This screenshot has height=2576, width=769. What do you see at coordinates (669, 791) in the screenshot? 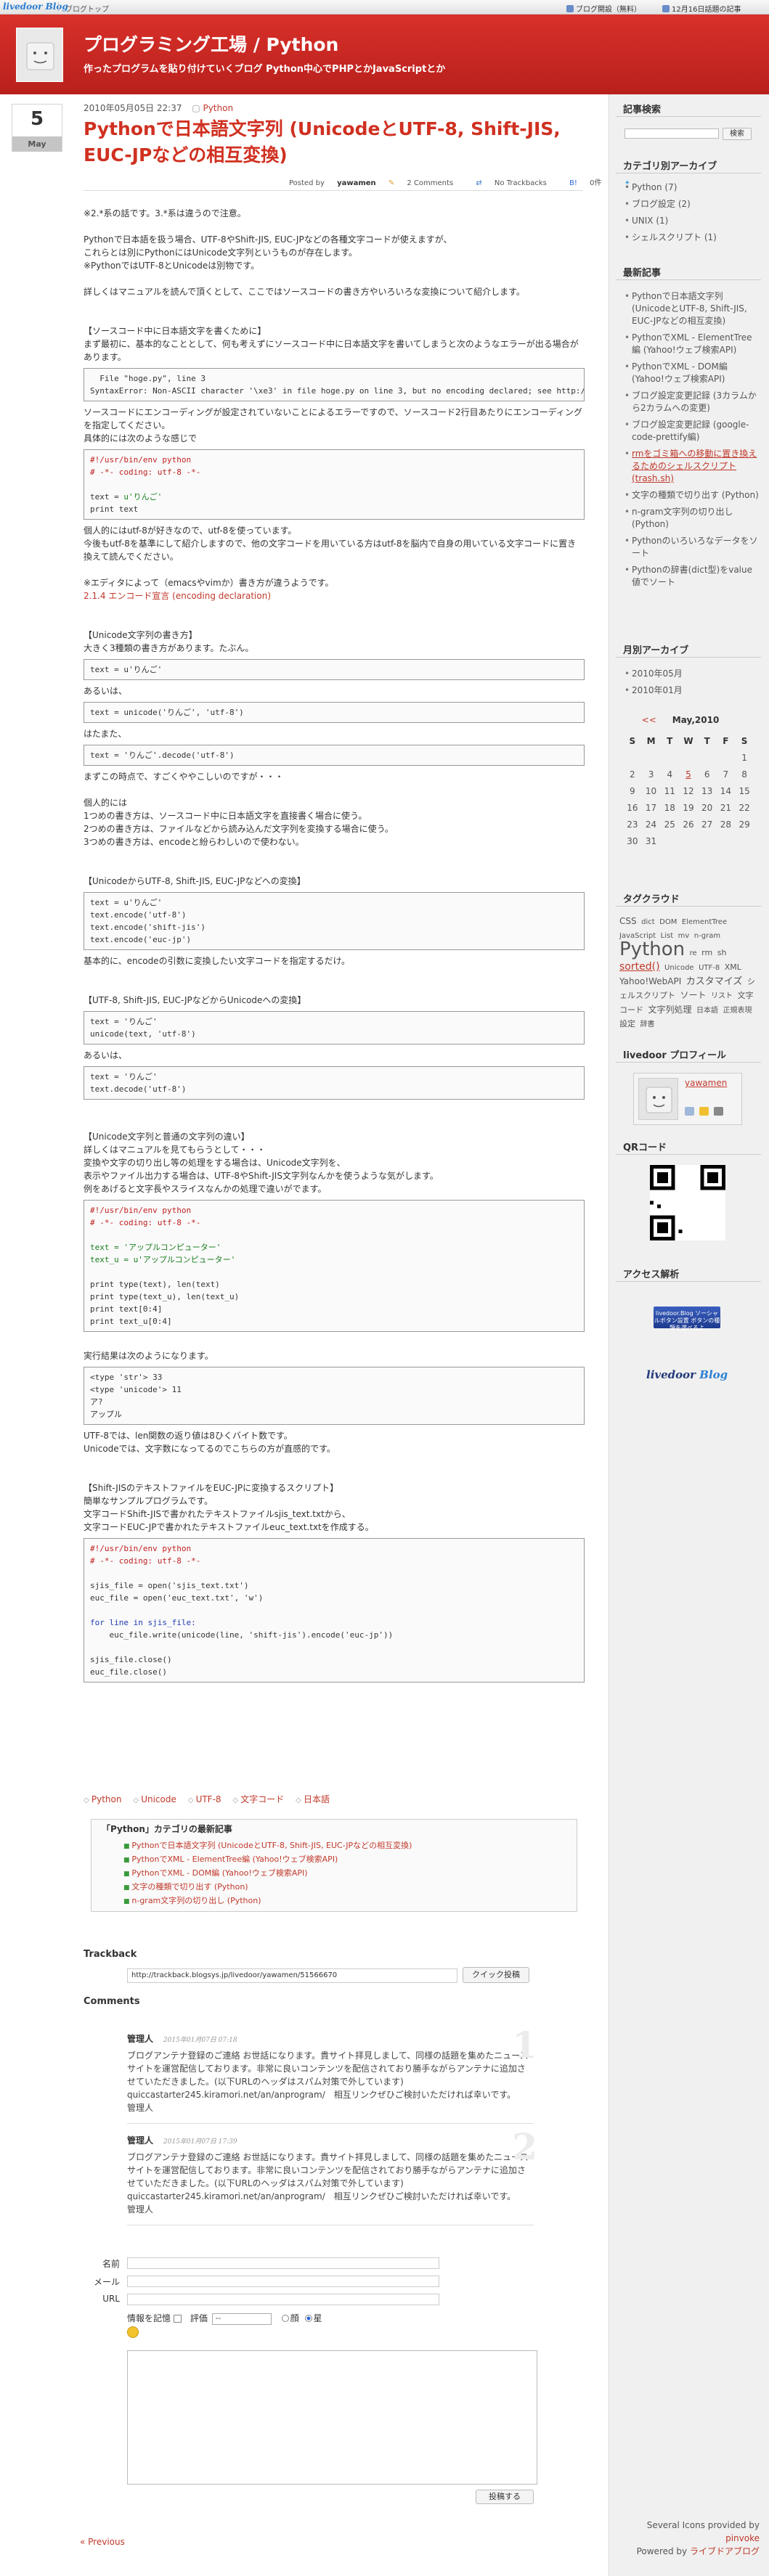
I see `calendar-day: 11` at bounding box center [669, 791].